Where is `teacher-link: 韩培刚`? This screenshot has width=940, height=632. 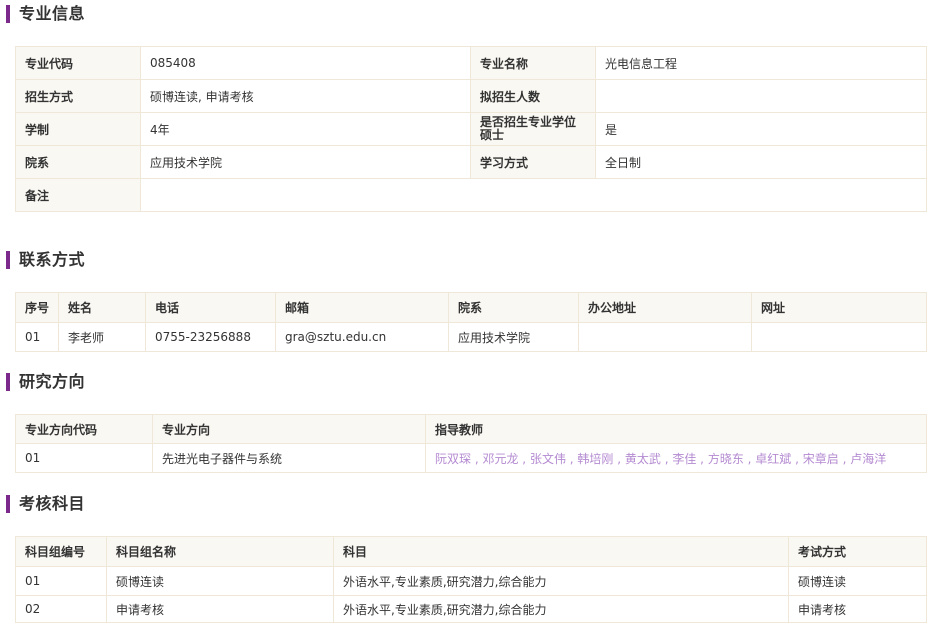
teacher-link: 韩培刚 is located at coordinates (595, 459).